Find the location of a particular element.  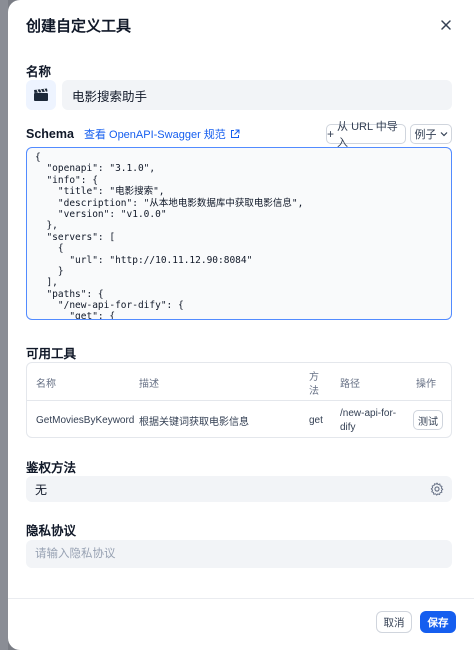

privacy-policy-input is located at coordinates (239, 554).